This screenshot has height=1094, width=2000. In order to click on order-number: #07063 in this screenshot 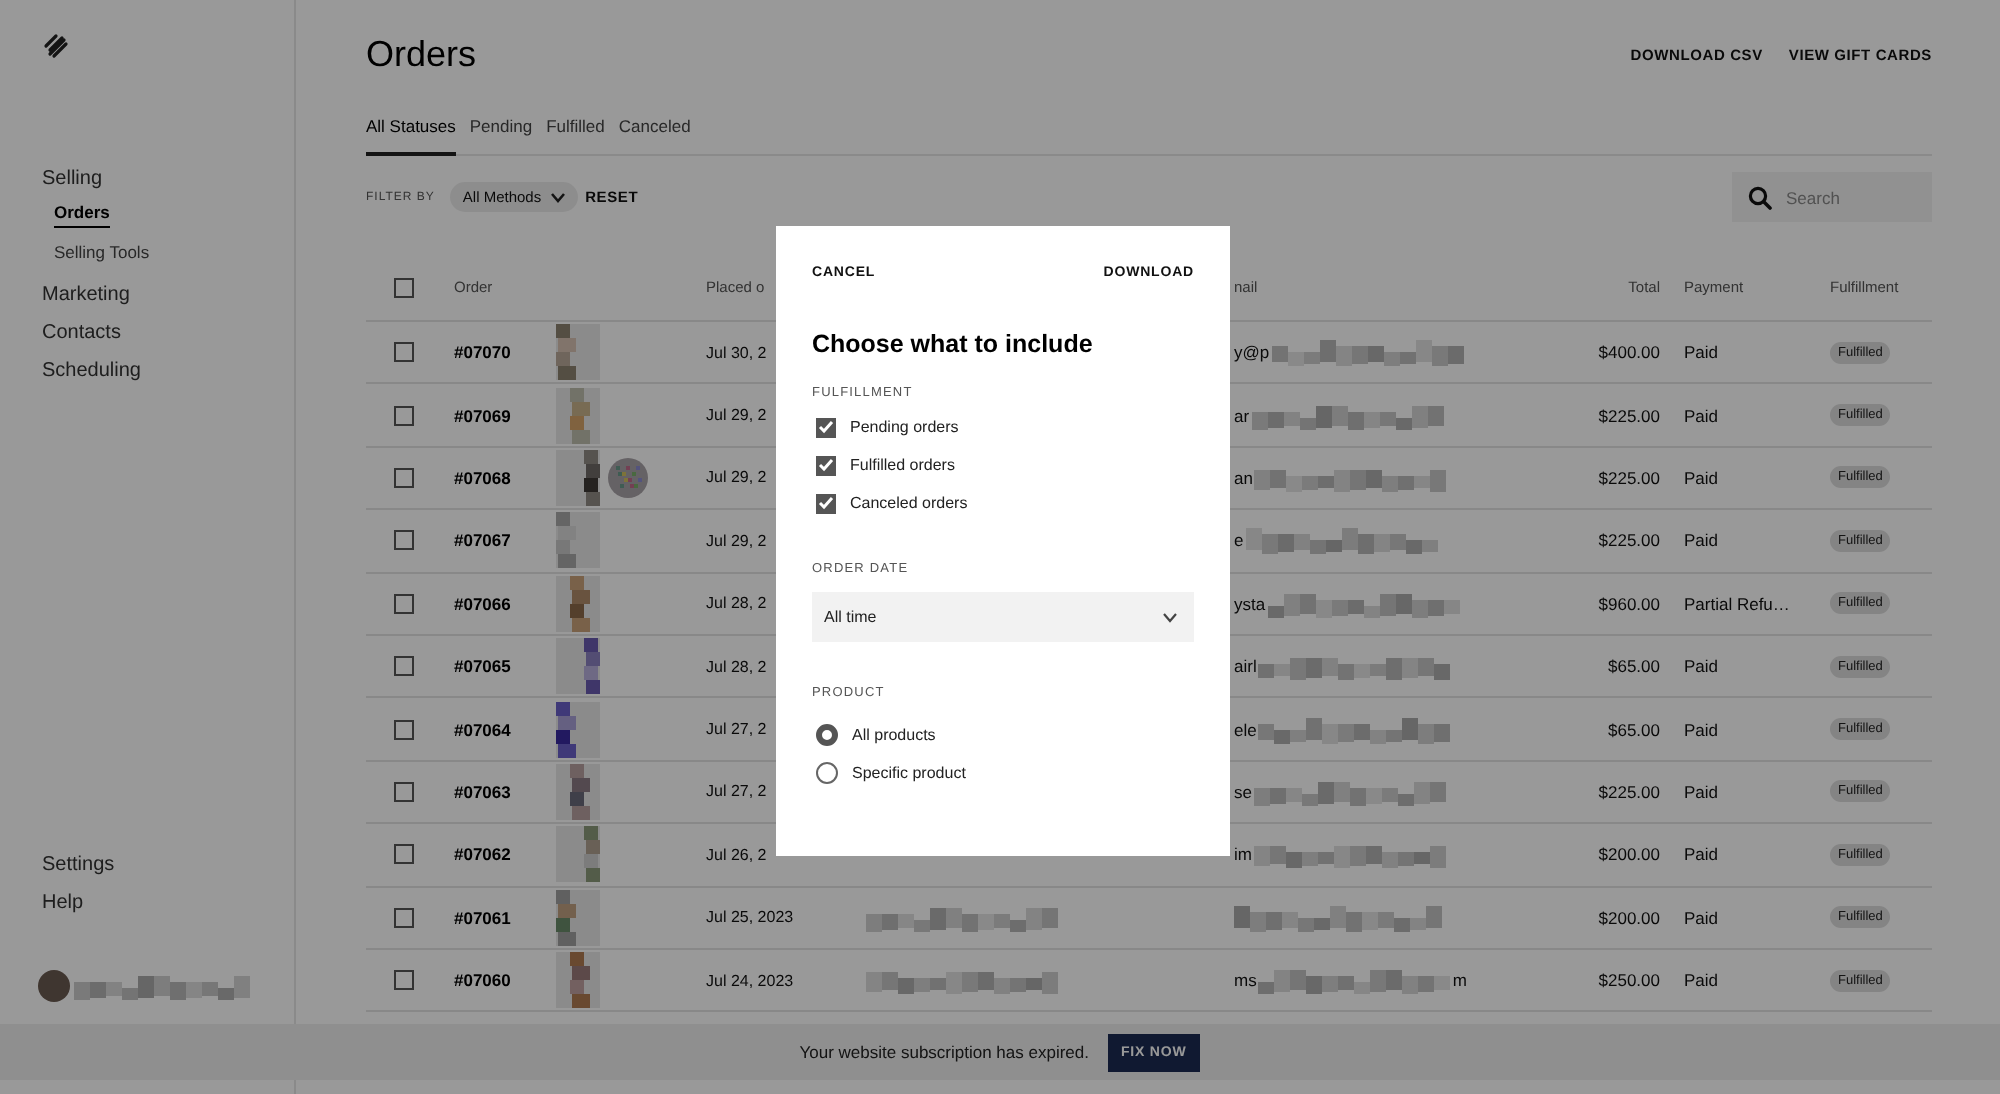, I will do `click(482, 791)`.